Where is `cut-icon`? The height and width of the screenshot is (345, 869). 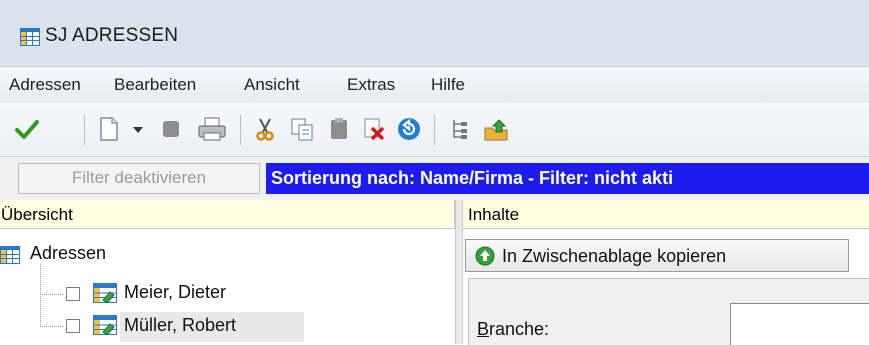
cut-icon is located at coordinates (265, 129).